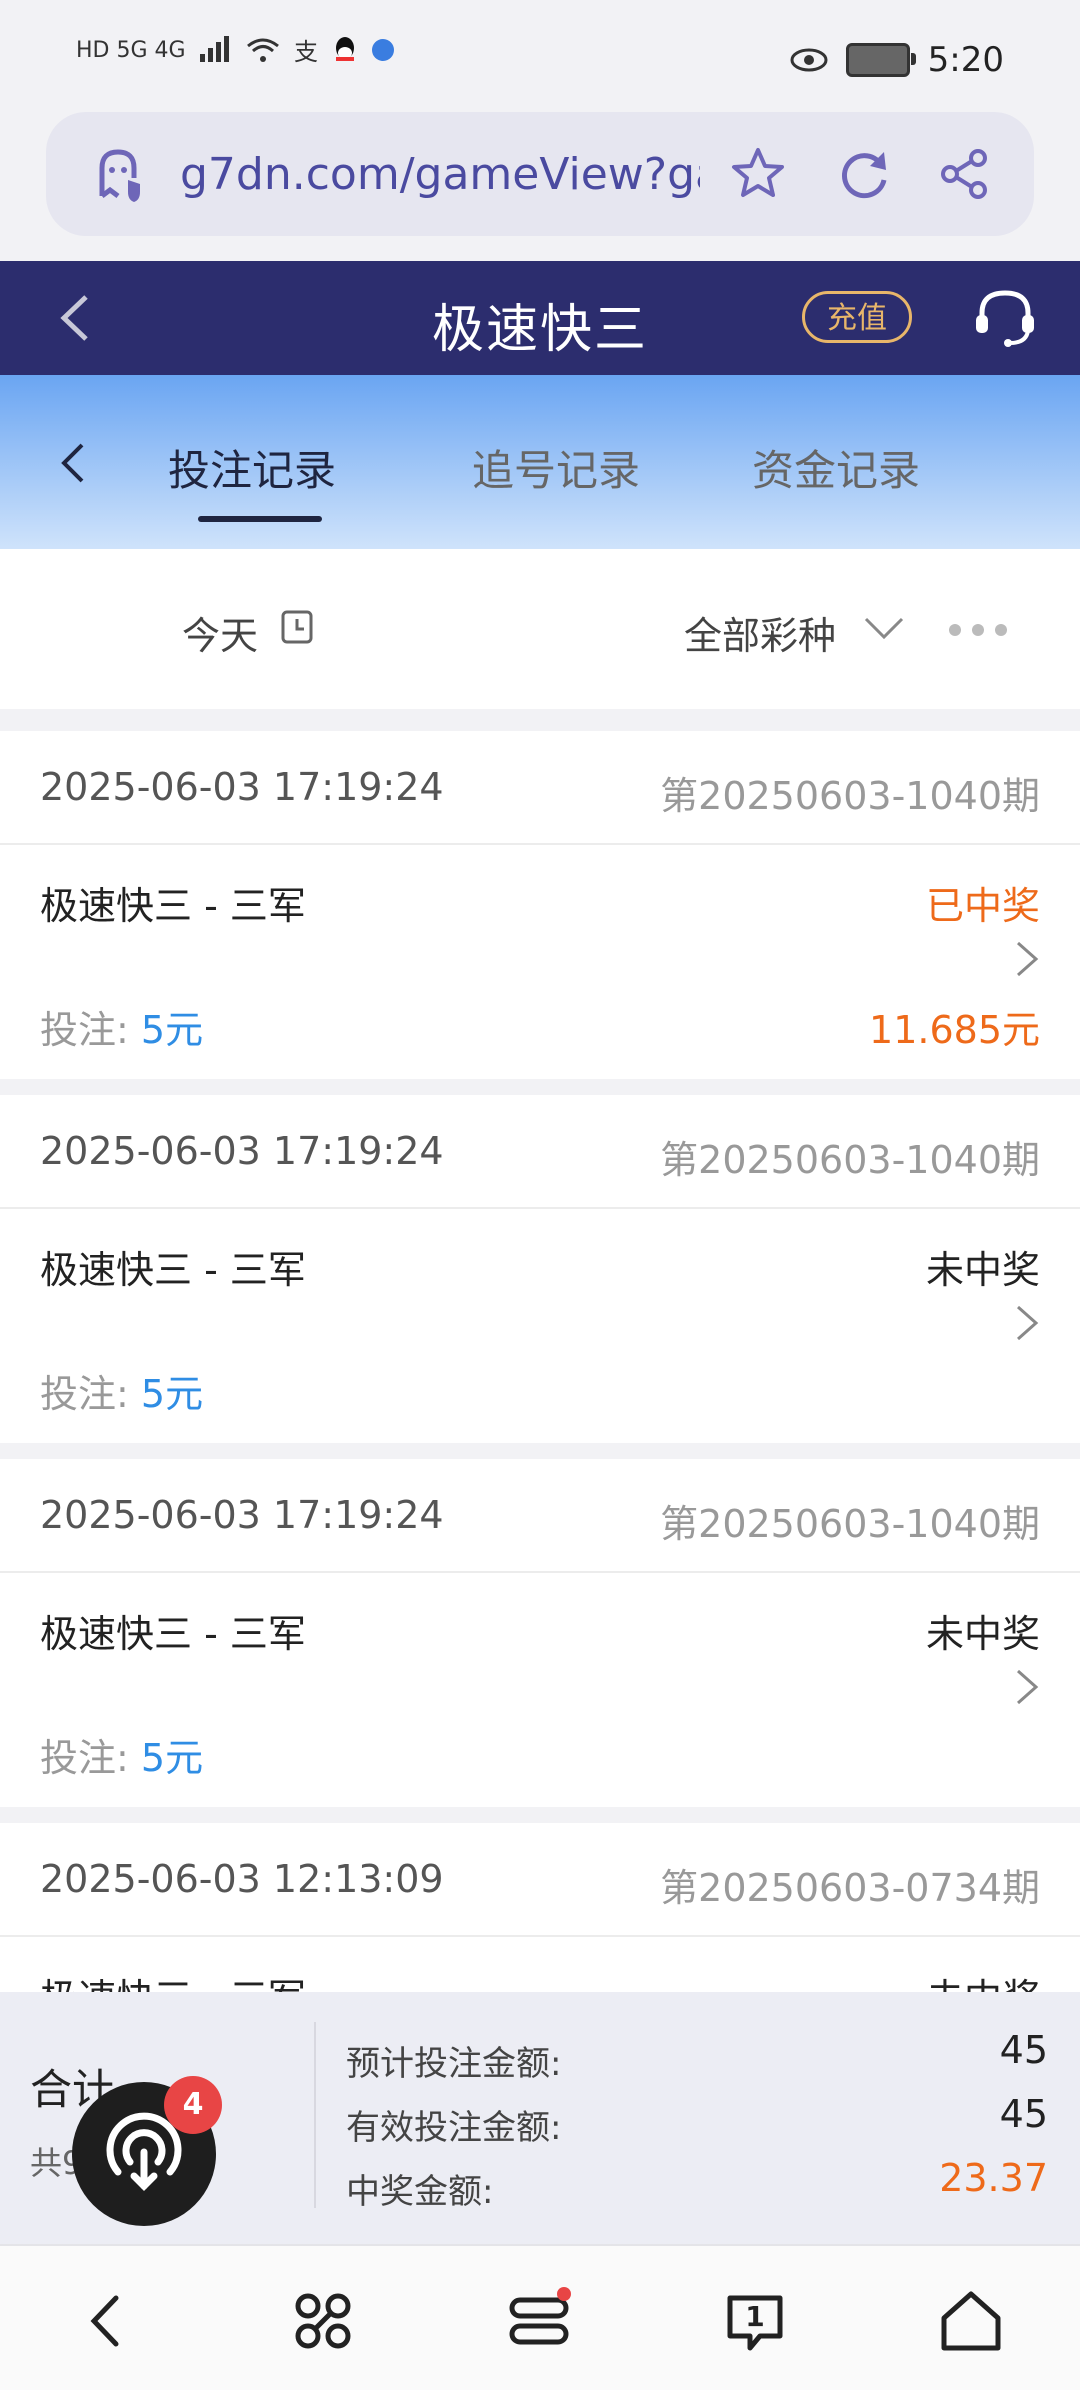 This screenshot has width=1080, height=2390. What do you see at coordinates (440, 174) in the screenshot?
I see `url-text: g7dn.com/gameView?ga` at bounding box center [440, 174].